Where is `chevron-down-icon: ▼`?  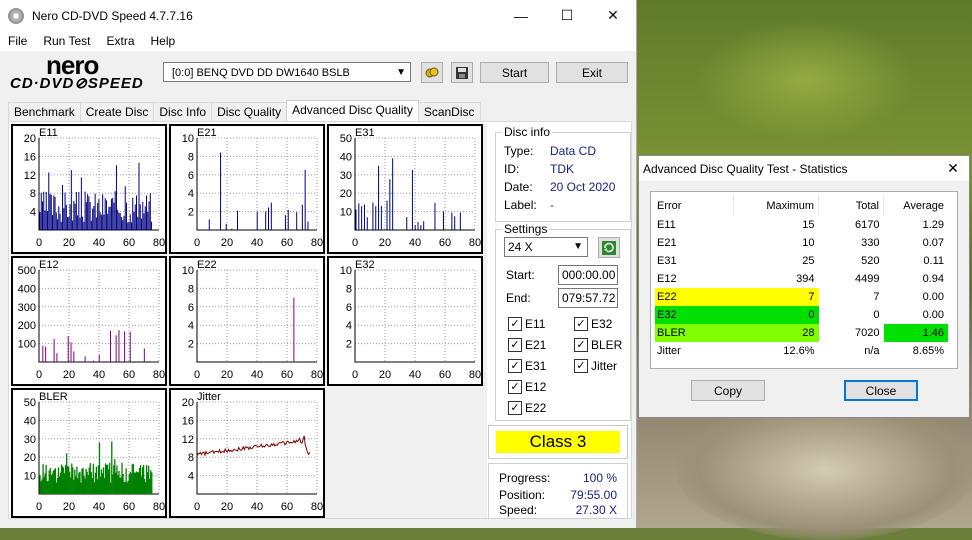 chevron-down-icon: ▼ is located at coordinates (401, 72).